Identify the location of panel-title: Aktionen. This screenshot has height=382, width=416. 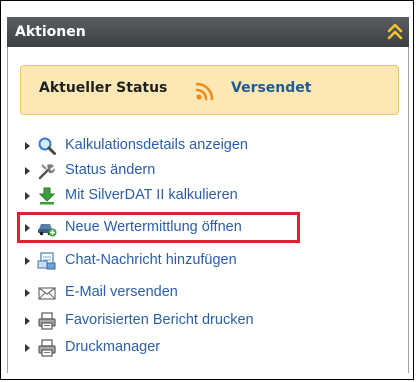
(50, 32).